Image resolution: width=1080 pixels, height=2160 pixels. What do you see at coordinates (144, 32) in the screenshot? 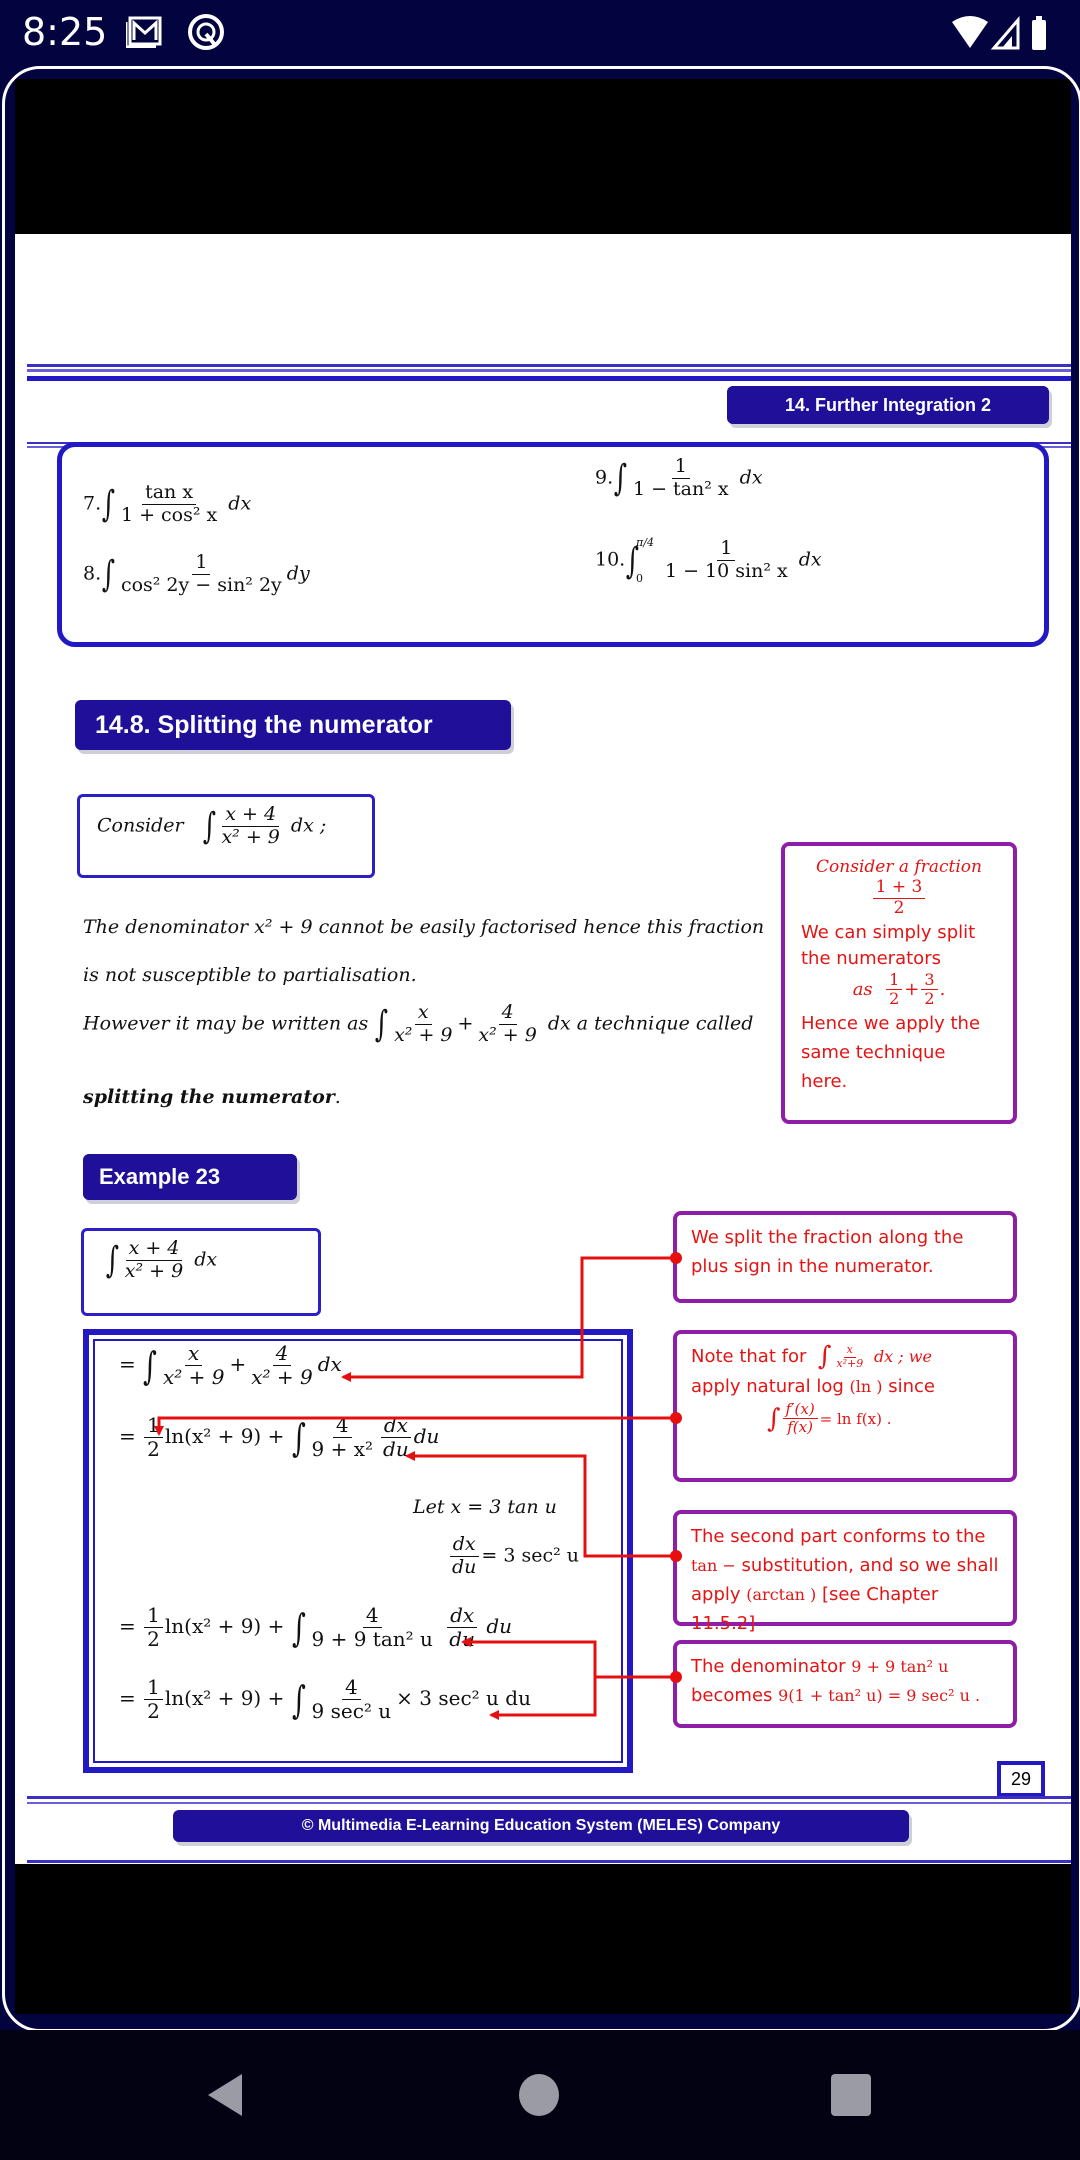
I see `gmail-icon` at bounding box center [144, 32].